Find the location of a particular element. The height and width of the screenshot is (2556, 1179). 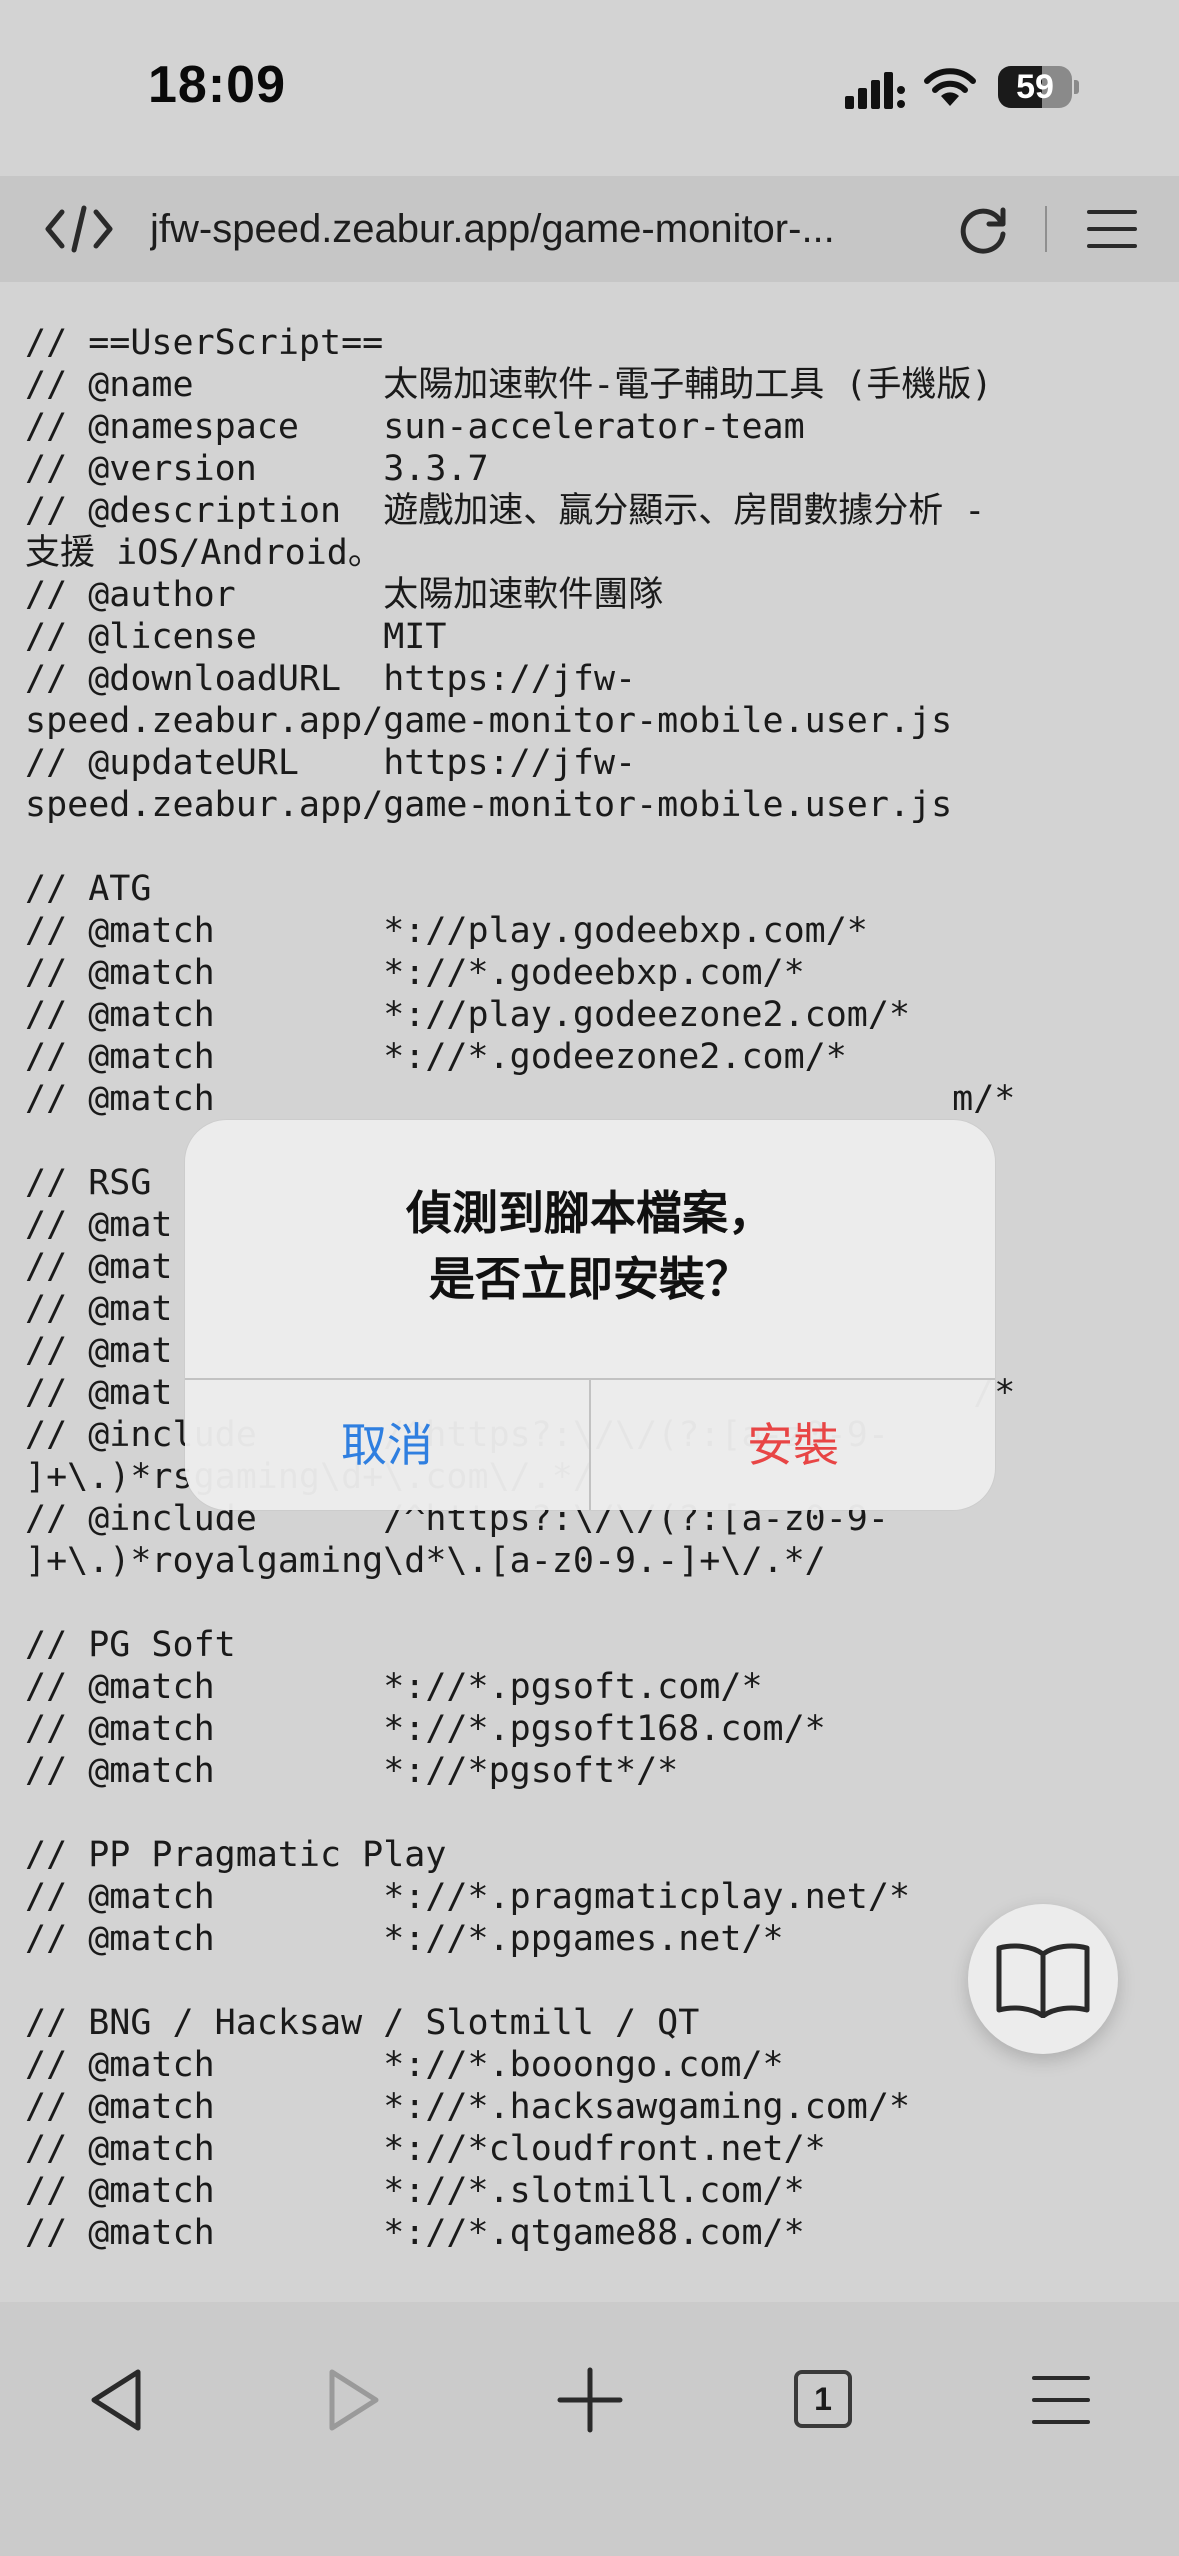

menu-button is located at coordinates (1060, 2400).